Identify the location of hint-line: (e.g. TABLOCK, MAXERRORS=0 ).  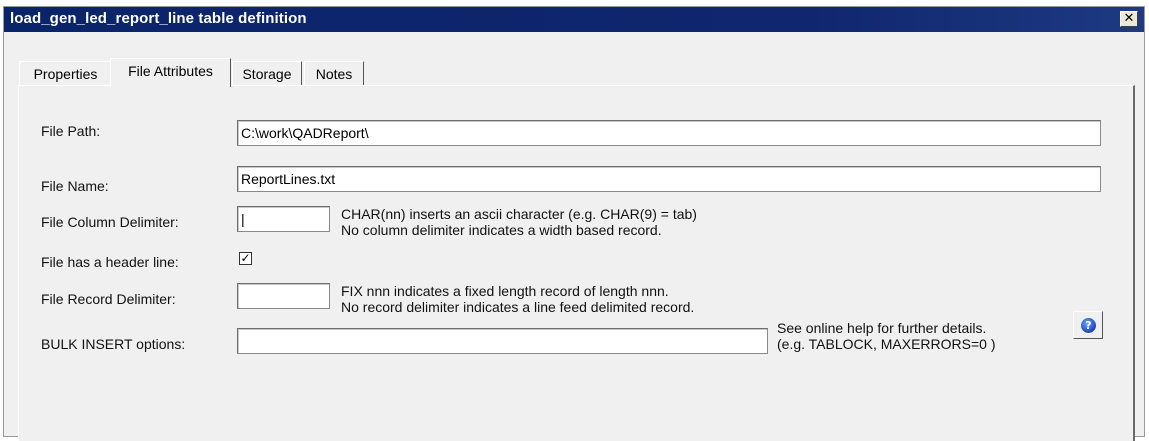
(886, 344).